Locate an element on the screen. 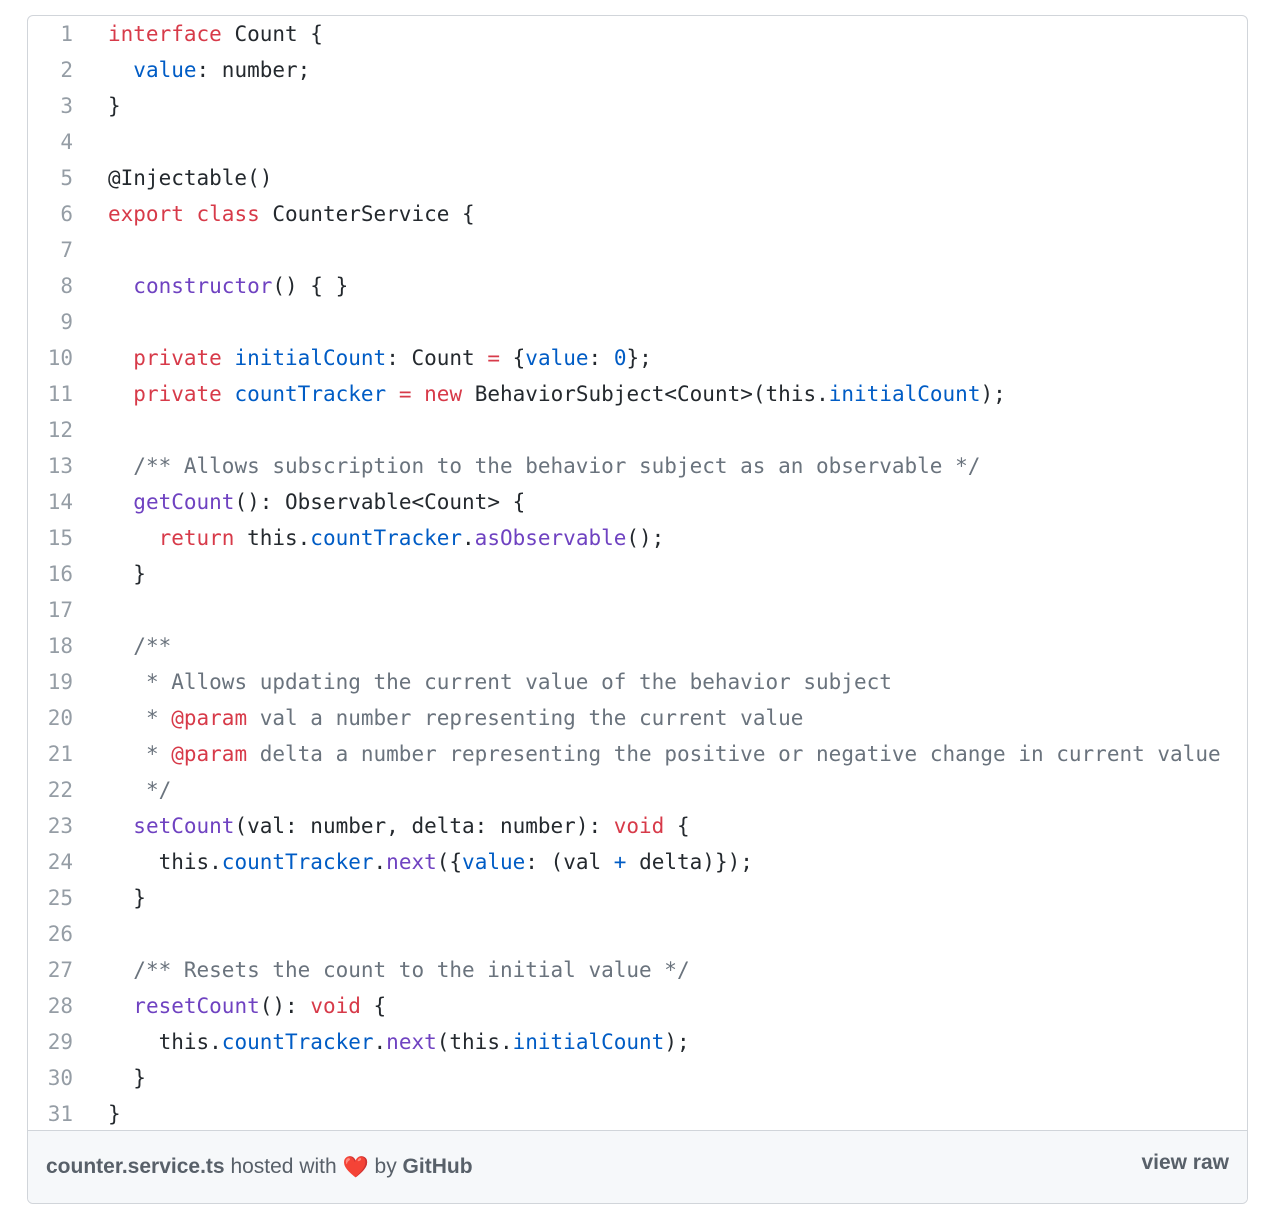 The height and width of the screenshot is (1222, 1268). code-token: value is located at coordinates (557, 358).